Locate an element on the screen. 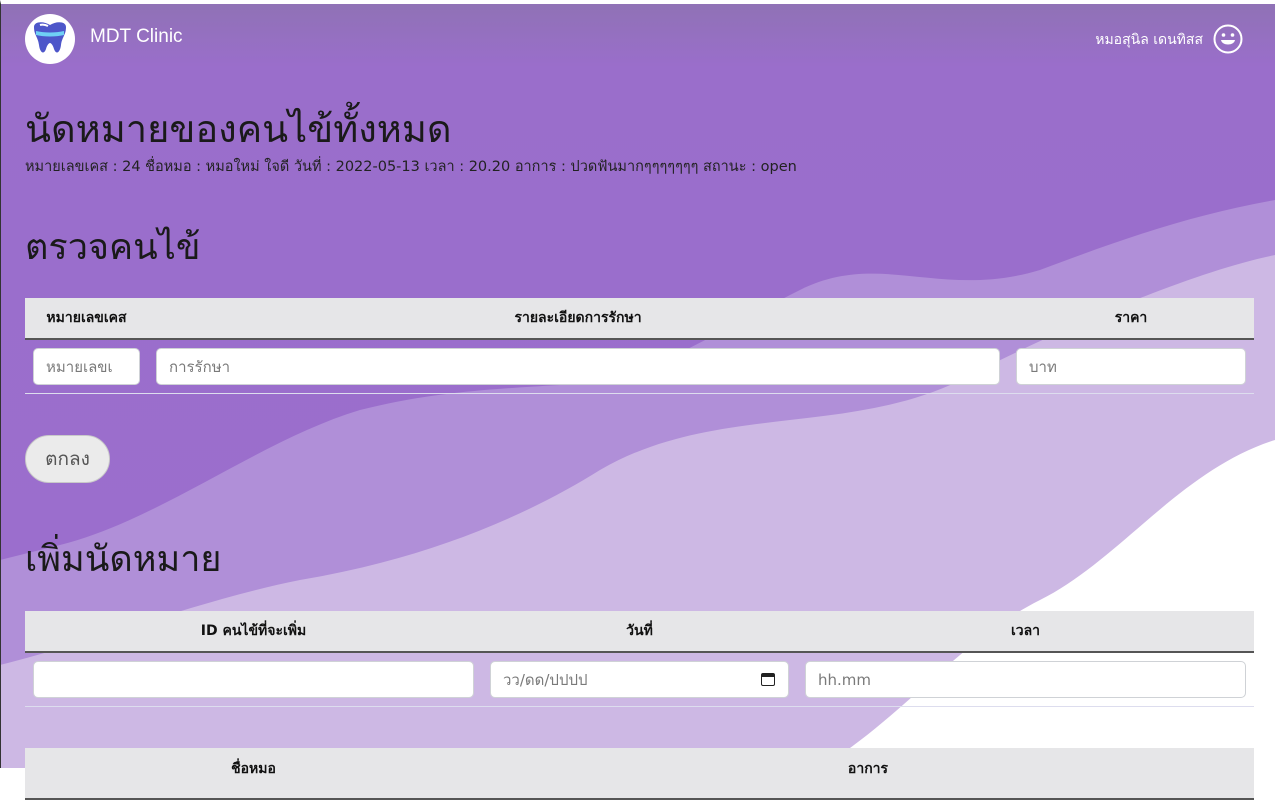  col-treatment-detail: รายละเอียดการรักษา is located at coordinates (578, 319).